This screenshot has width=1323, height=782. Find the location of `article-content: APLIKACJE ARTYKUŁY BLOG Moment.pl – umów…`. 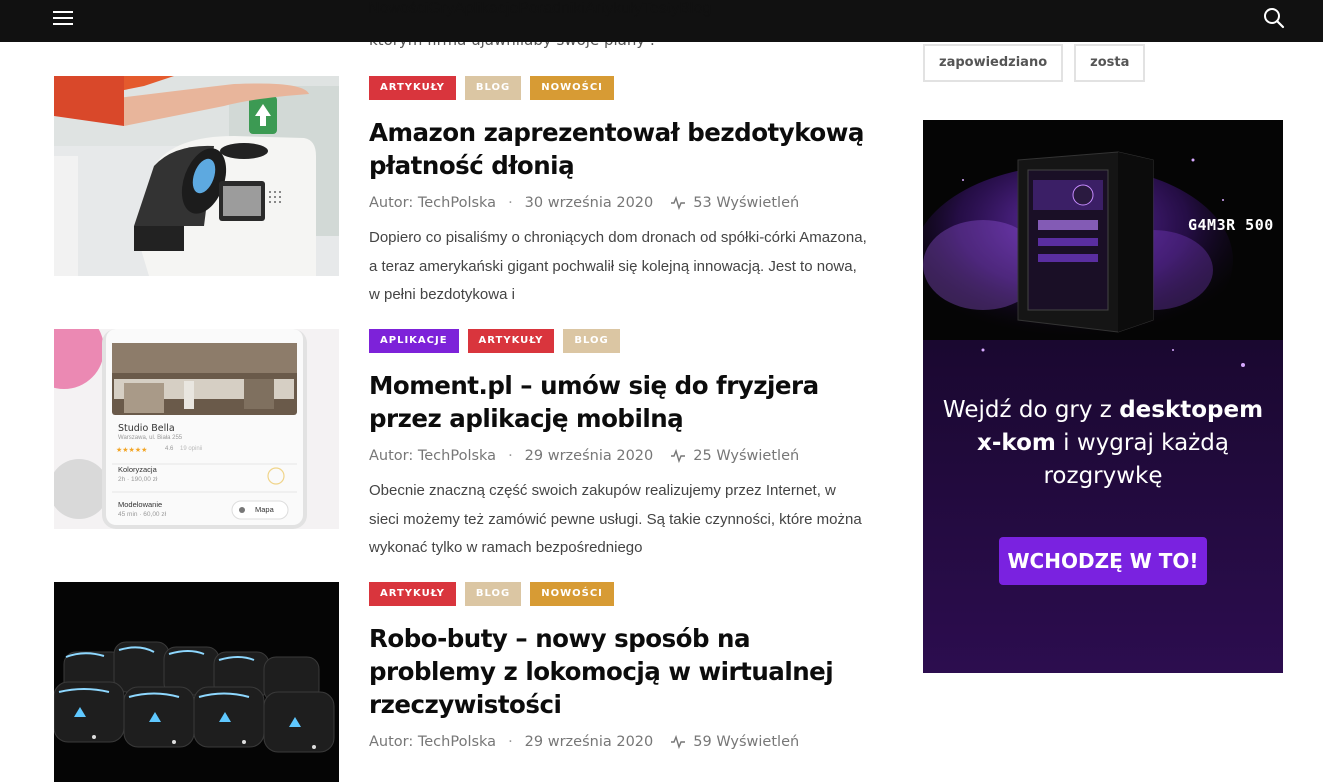

article-content: APLIKACJE ARTYKUŁY BLOG Moment.pl – umów… is located at coordinates (619, 446).